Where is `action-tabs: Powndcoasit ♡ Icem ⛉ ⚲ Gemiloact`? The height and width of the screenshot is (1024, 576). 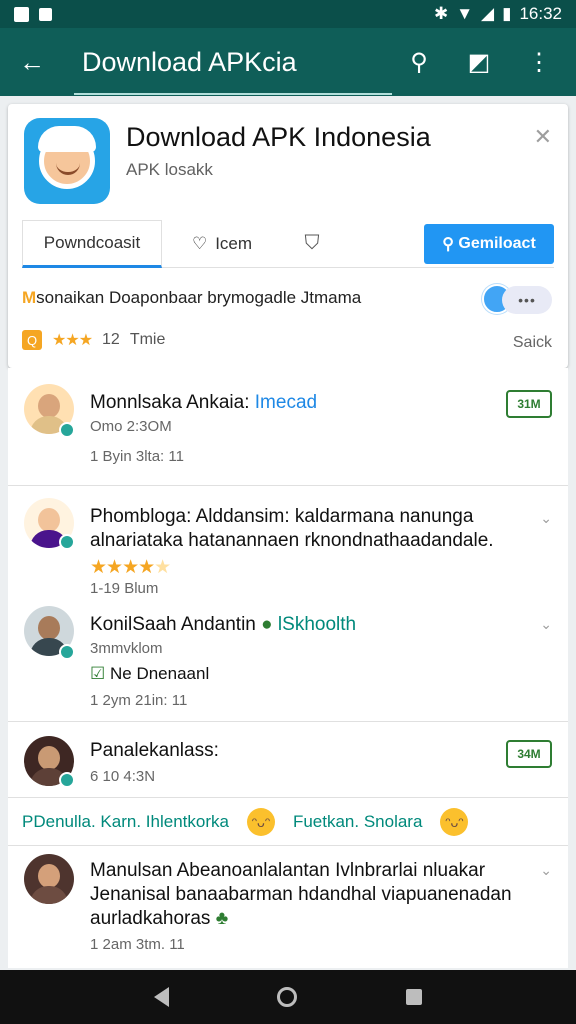
action-tabs: Powndcoasit ♡ Icem ⛉ ⚲ Gemiloact is located at coordinates (288, 243).